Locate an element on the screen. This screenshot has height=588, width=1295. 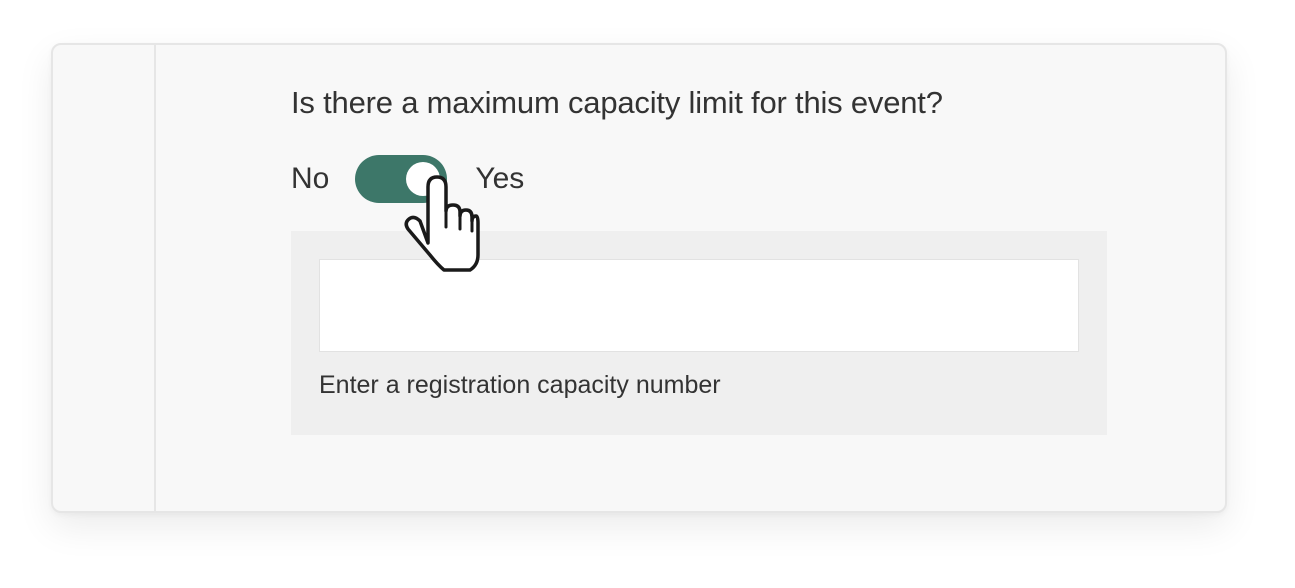
capacity-toggle-row: No Yes is located at coordinates (407, 179).